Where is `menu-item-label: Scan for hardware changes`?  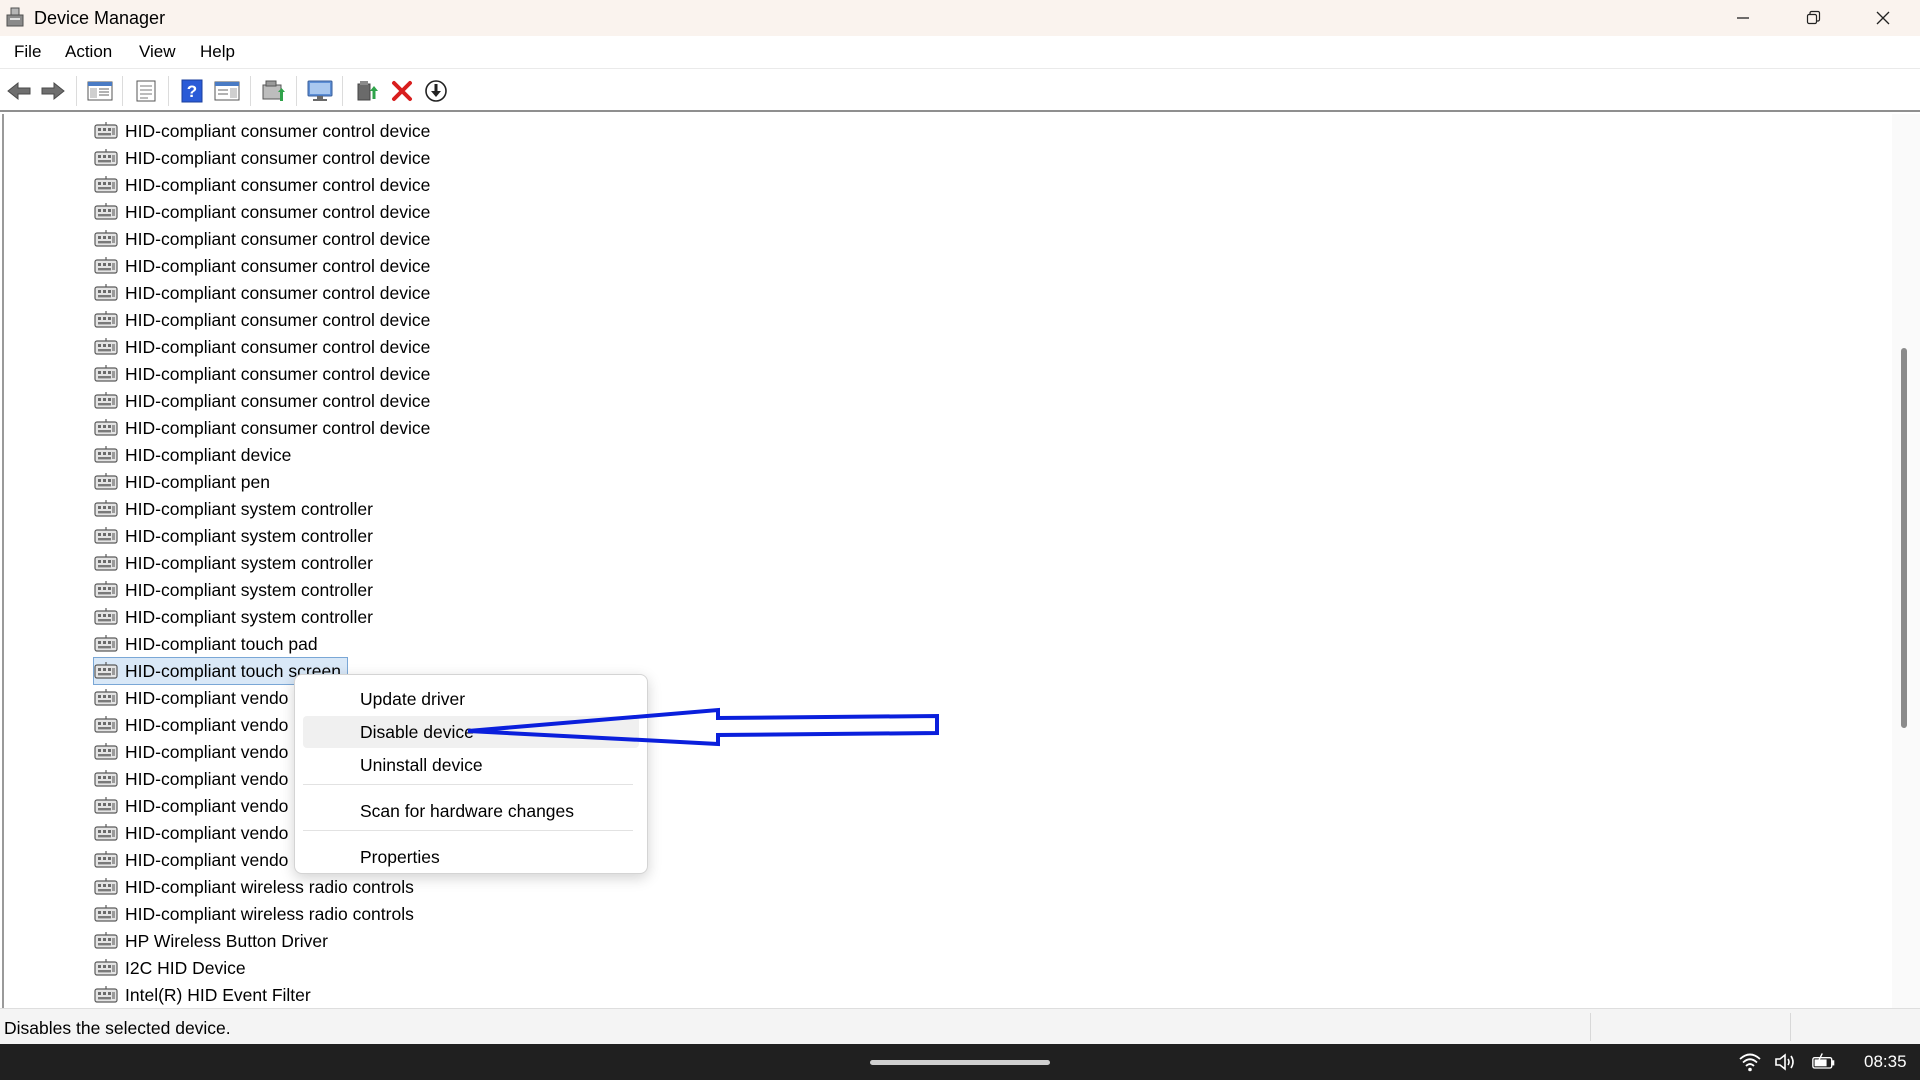 menu-item-label: Scan for hardware changes is located at coordinates (467, 811).